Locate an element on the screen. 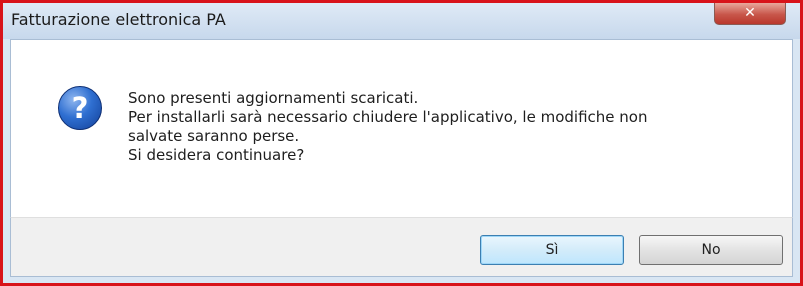  close-icon: ✕ is located at coordinates (750, 13).